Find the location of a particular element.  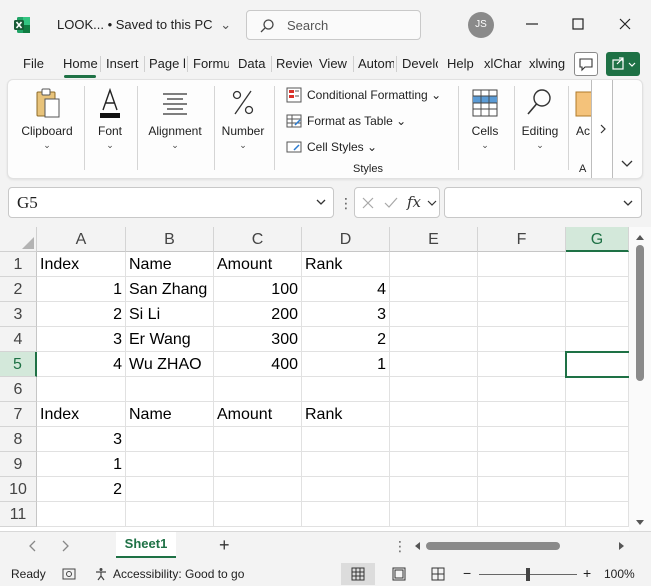

cell-f11 is located at coordinates (522, 514).